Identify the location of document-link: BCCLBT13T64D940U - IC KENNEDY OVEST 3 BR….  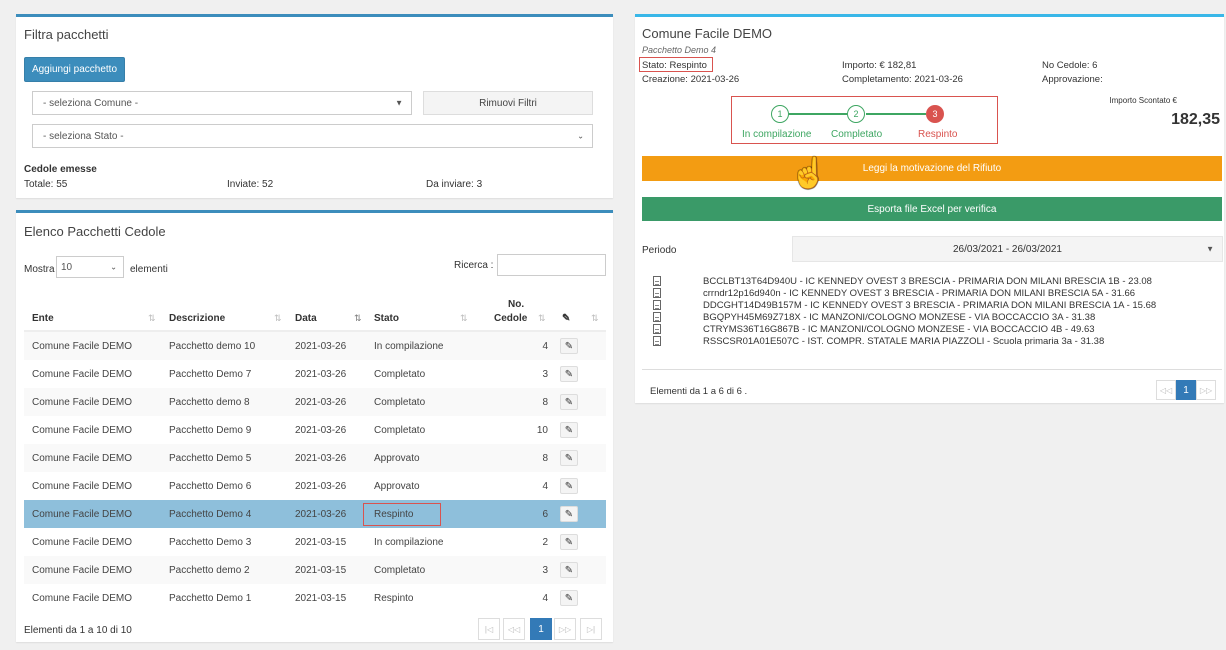
(927, 281).